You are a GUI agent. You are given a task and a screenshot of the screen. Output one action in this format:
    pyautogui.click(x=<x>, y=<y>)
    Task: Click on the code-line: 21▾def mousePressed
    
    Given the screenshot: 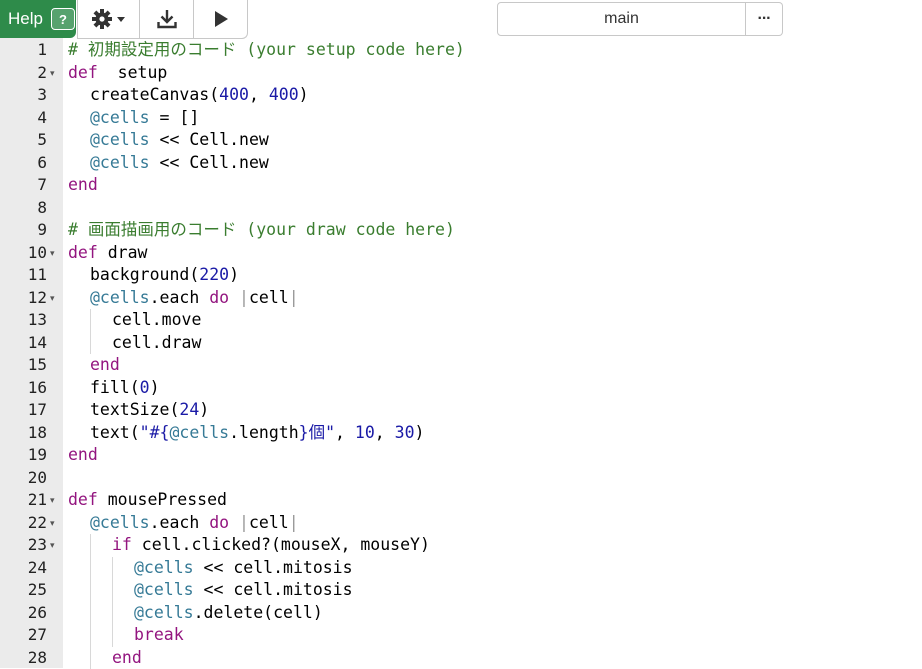 What is the action you would take?
    pyautogui.click(x=461, y=500)
    